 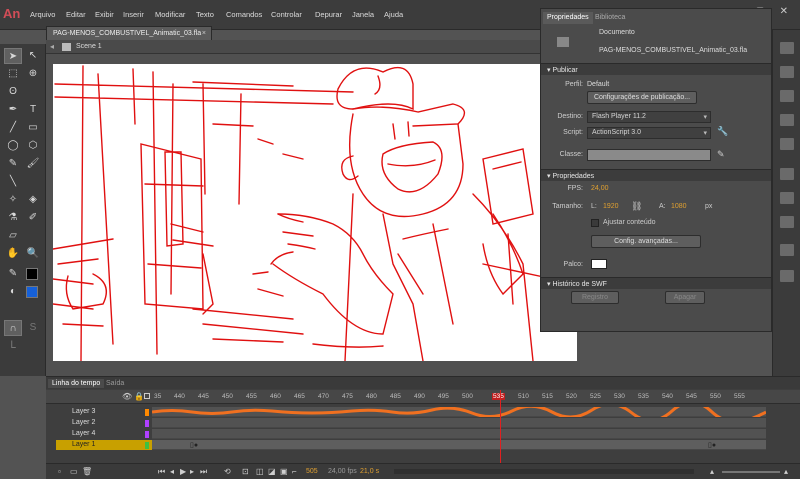 What do you see at coordinates (104, 412) in the screenshot?
I see `layer-row-label: Layer 3` at bounding box center [104, 412].